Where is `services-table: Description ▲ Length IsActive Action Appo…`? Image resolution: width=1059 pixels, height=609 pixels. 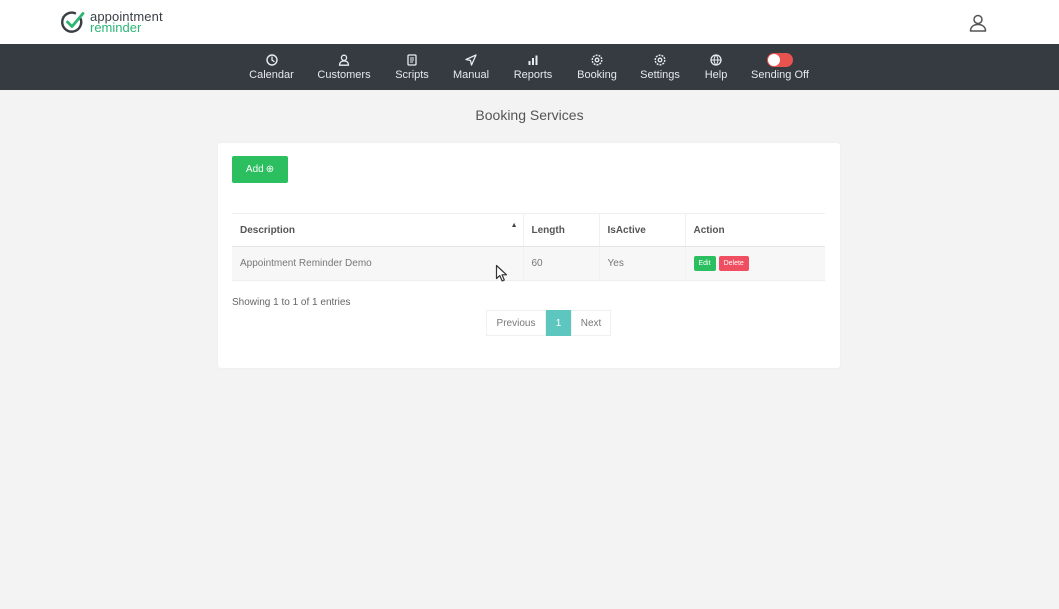 services-table: Description ▲ Length IsActive Action Appo… is located at coordinates (528, 247).